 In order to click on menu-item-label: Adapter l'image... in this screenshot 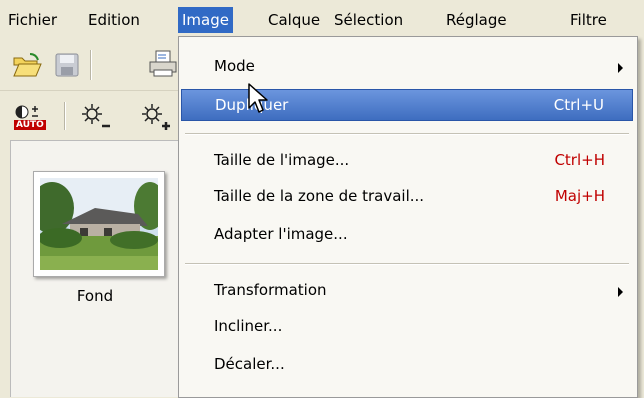, I will do `click(281, 234)`.